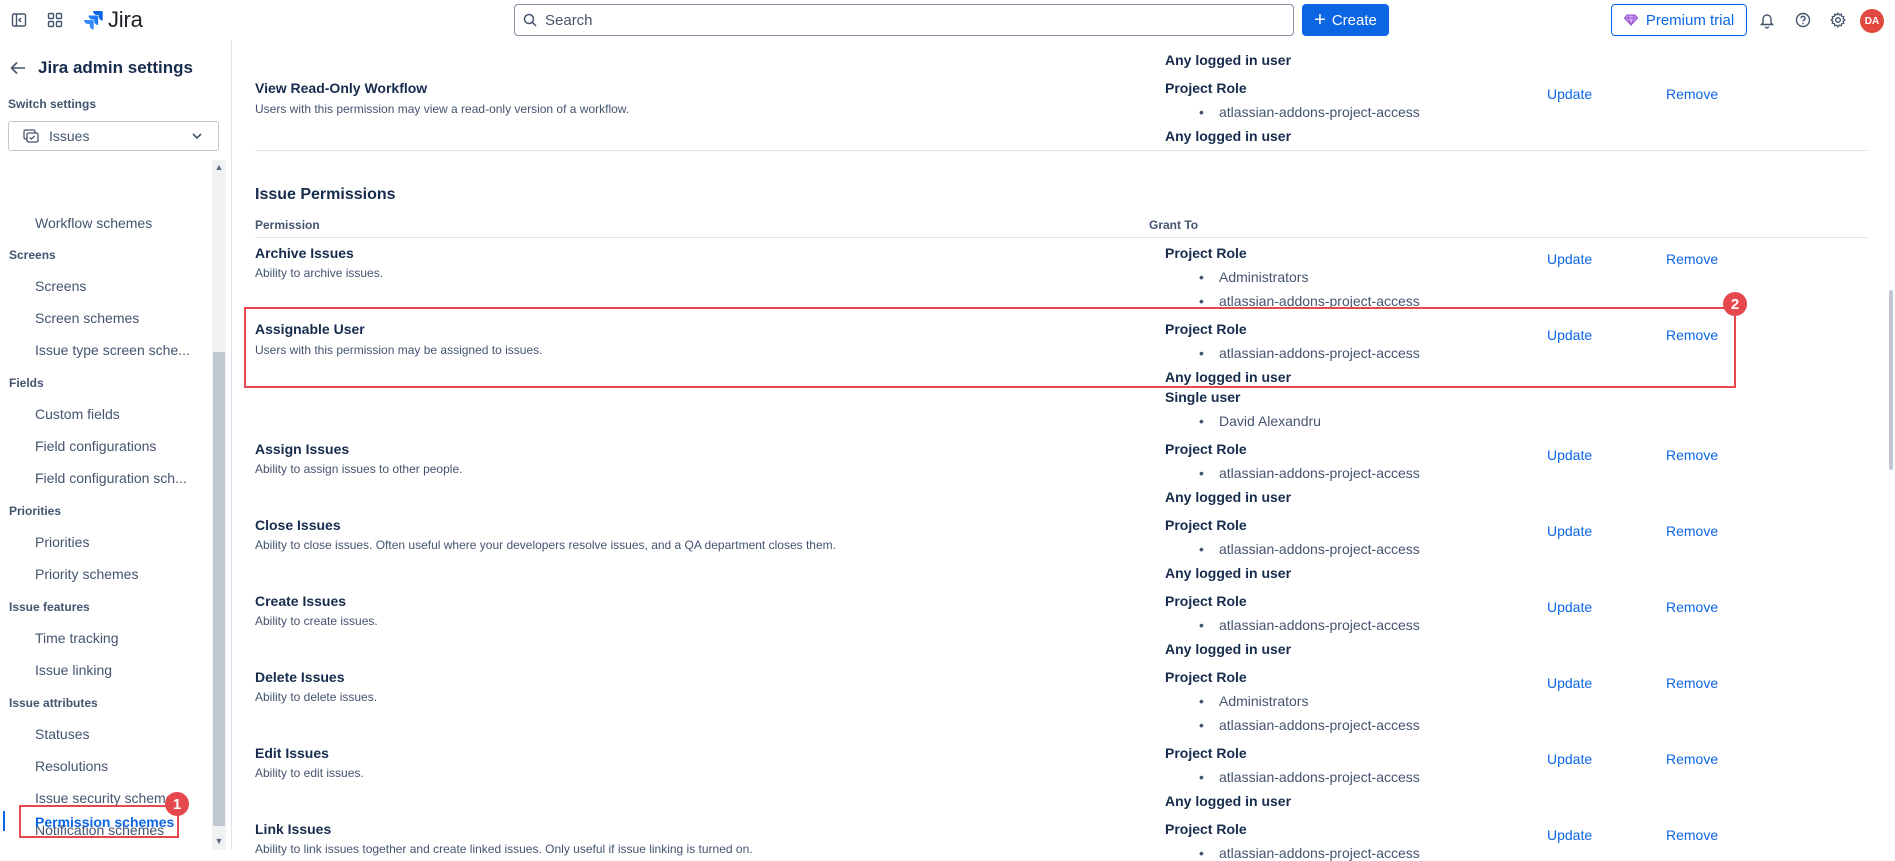 Image resolution: width=1895 pixels, height=861 pixels. Describe the element at coordinates (341, 88) in the screenshot. I see `perm-name-view-readonly: View Read-Only Workflow` at that location.